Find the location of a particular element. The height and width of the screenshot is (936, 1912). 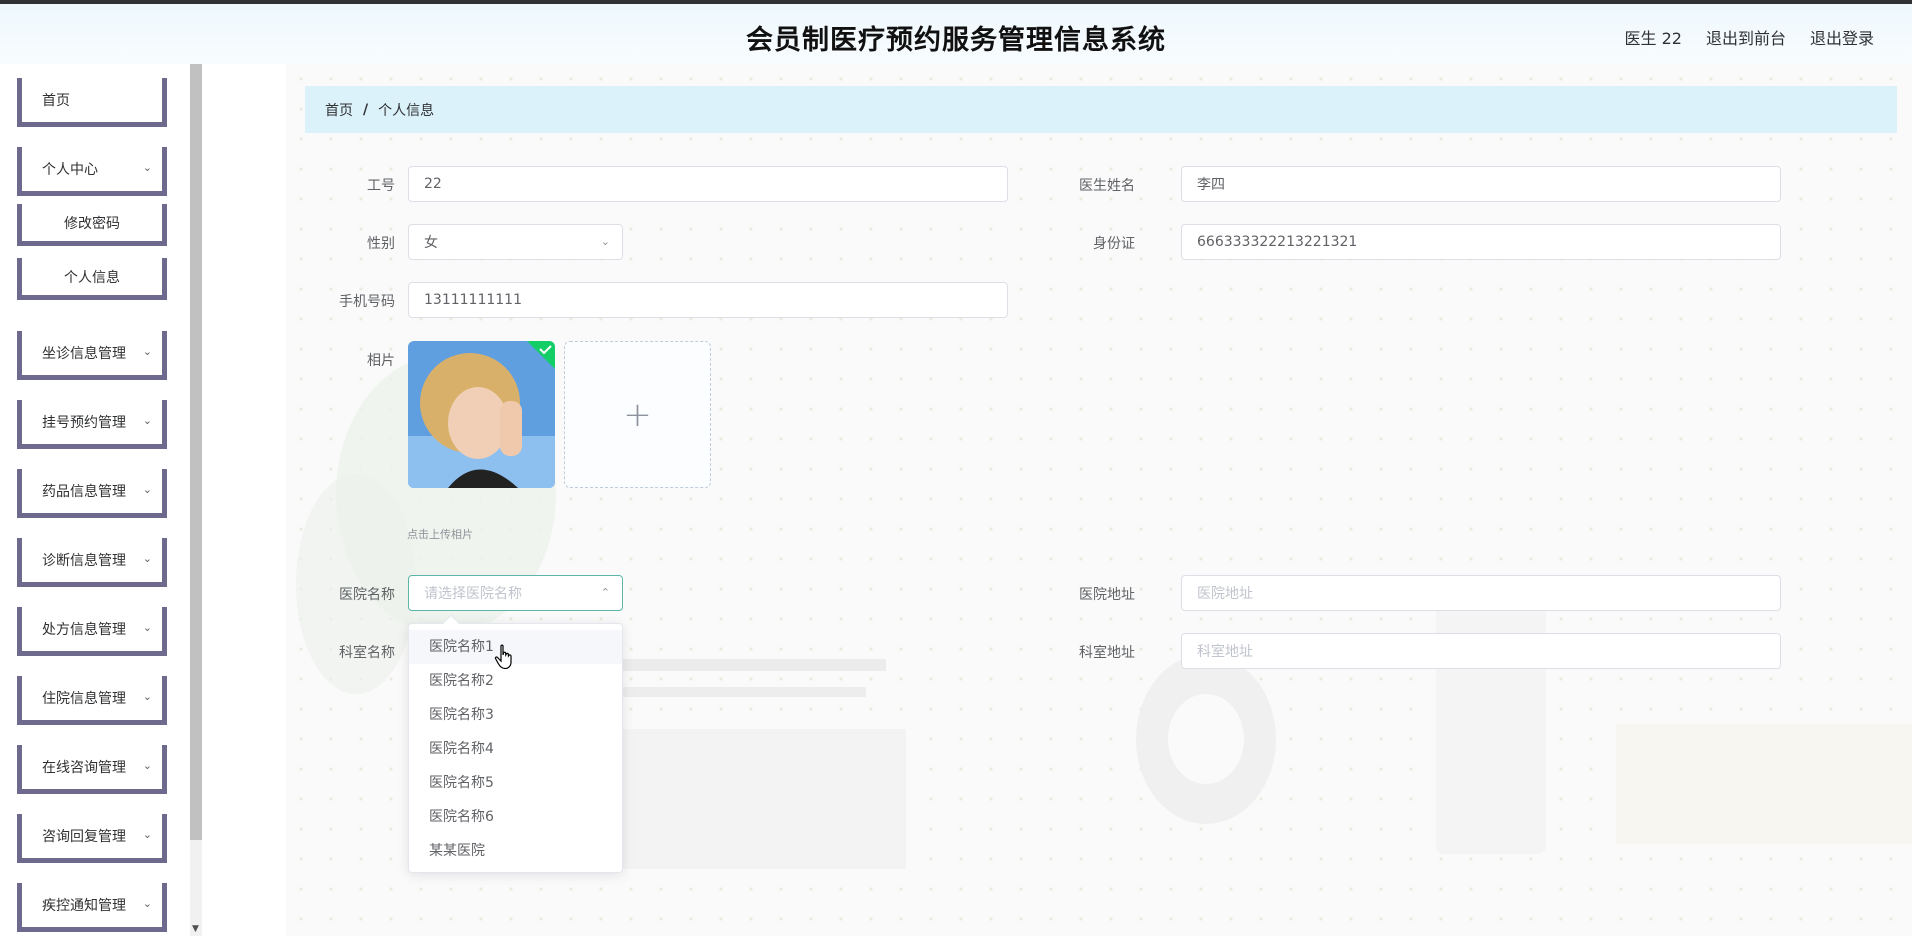

chevron-up-icon: ⌃ is located at coordinates (605, 592).